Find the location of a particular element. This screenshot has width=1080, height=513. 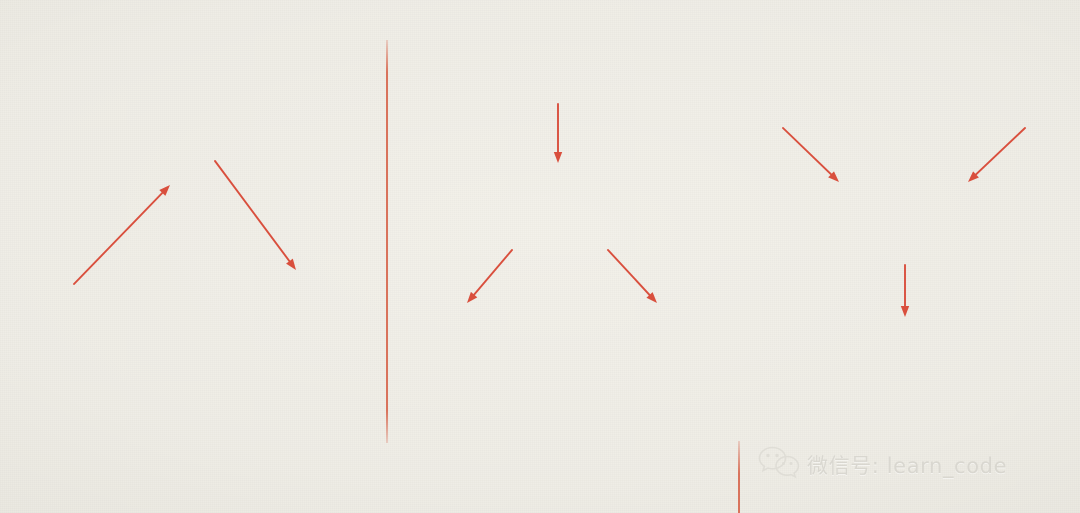

arrow-etcd-to-service-checker is located at coordinates (255, 215).